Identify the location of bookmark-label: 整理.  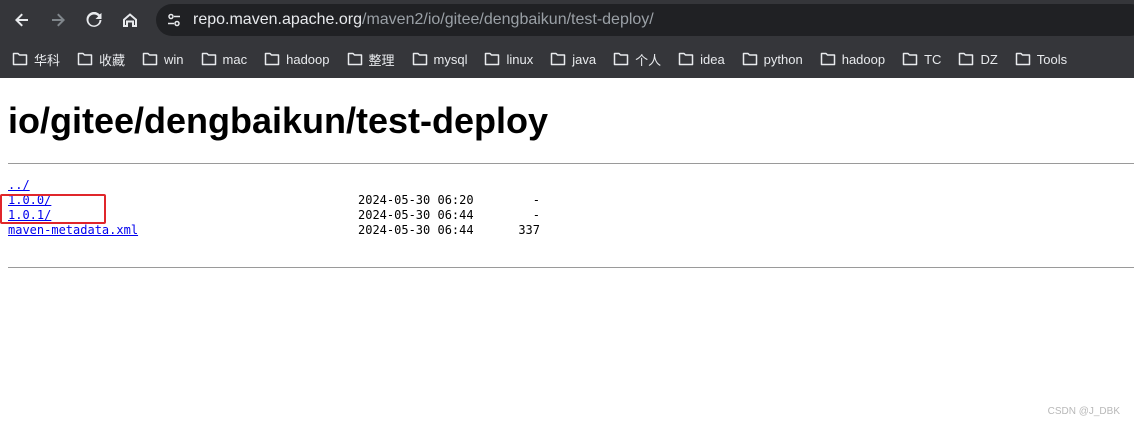
(381, 60).